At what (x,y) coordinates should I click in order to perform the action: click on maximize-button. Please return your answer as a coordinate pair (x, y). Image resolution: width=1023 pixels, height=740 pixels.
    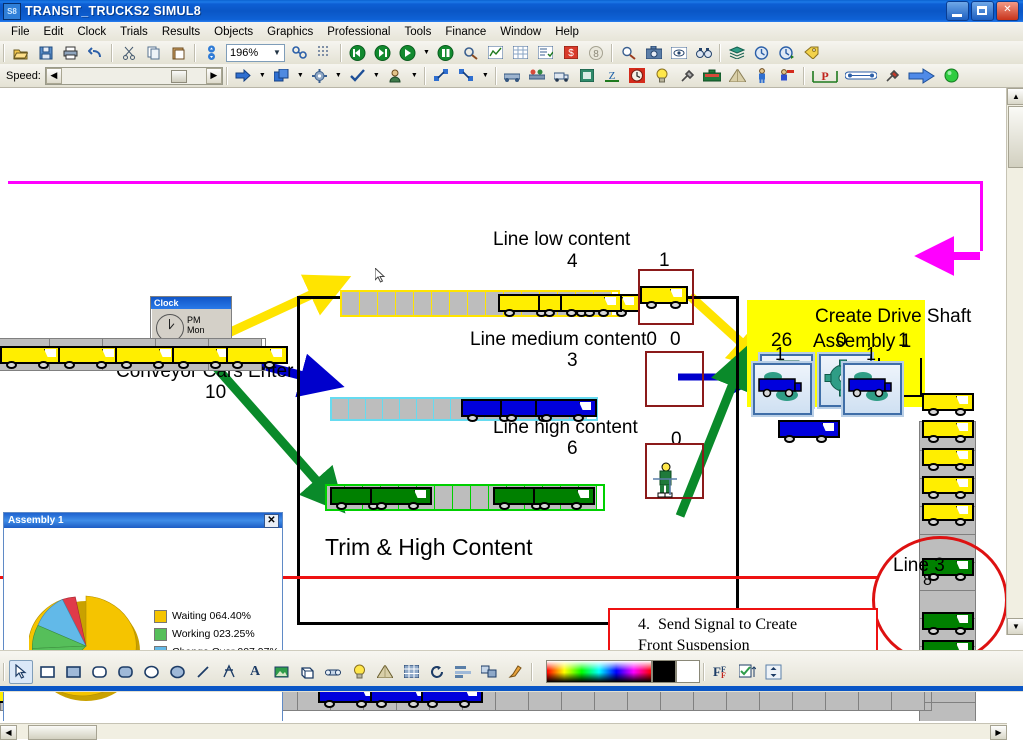
    Looking at the image, I should click on (982, 11).